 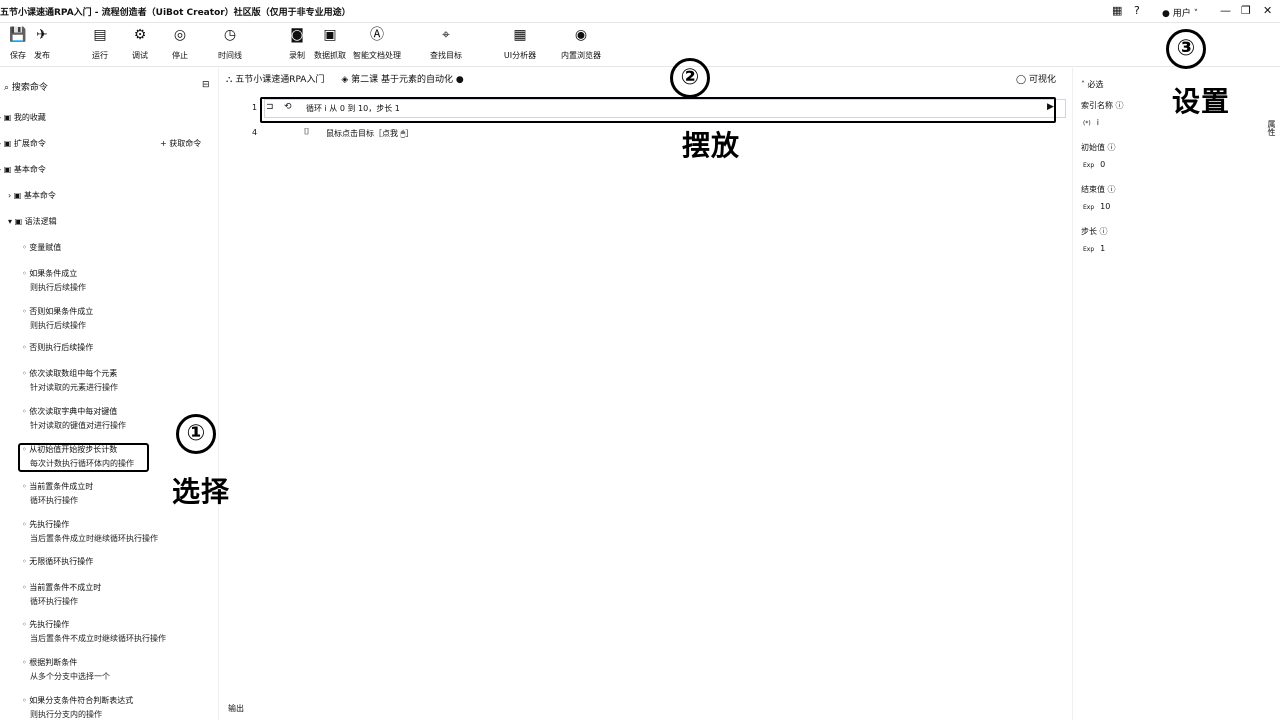 I want to click on step1-badge: ①, so click(x=196, y=434).